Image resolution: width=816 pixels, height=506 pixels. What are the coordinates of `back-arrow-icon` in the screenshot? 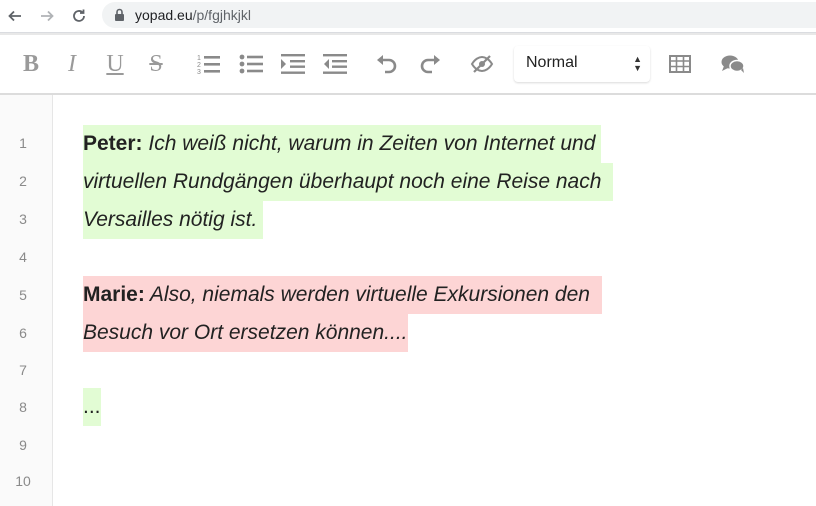 It's located at (14, 16).